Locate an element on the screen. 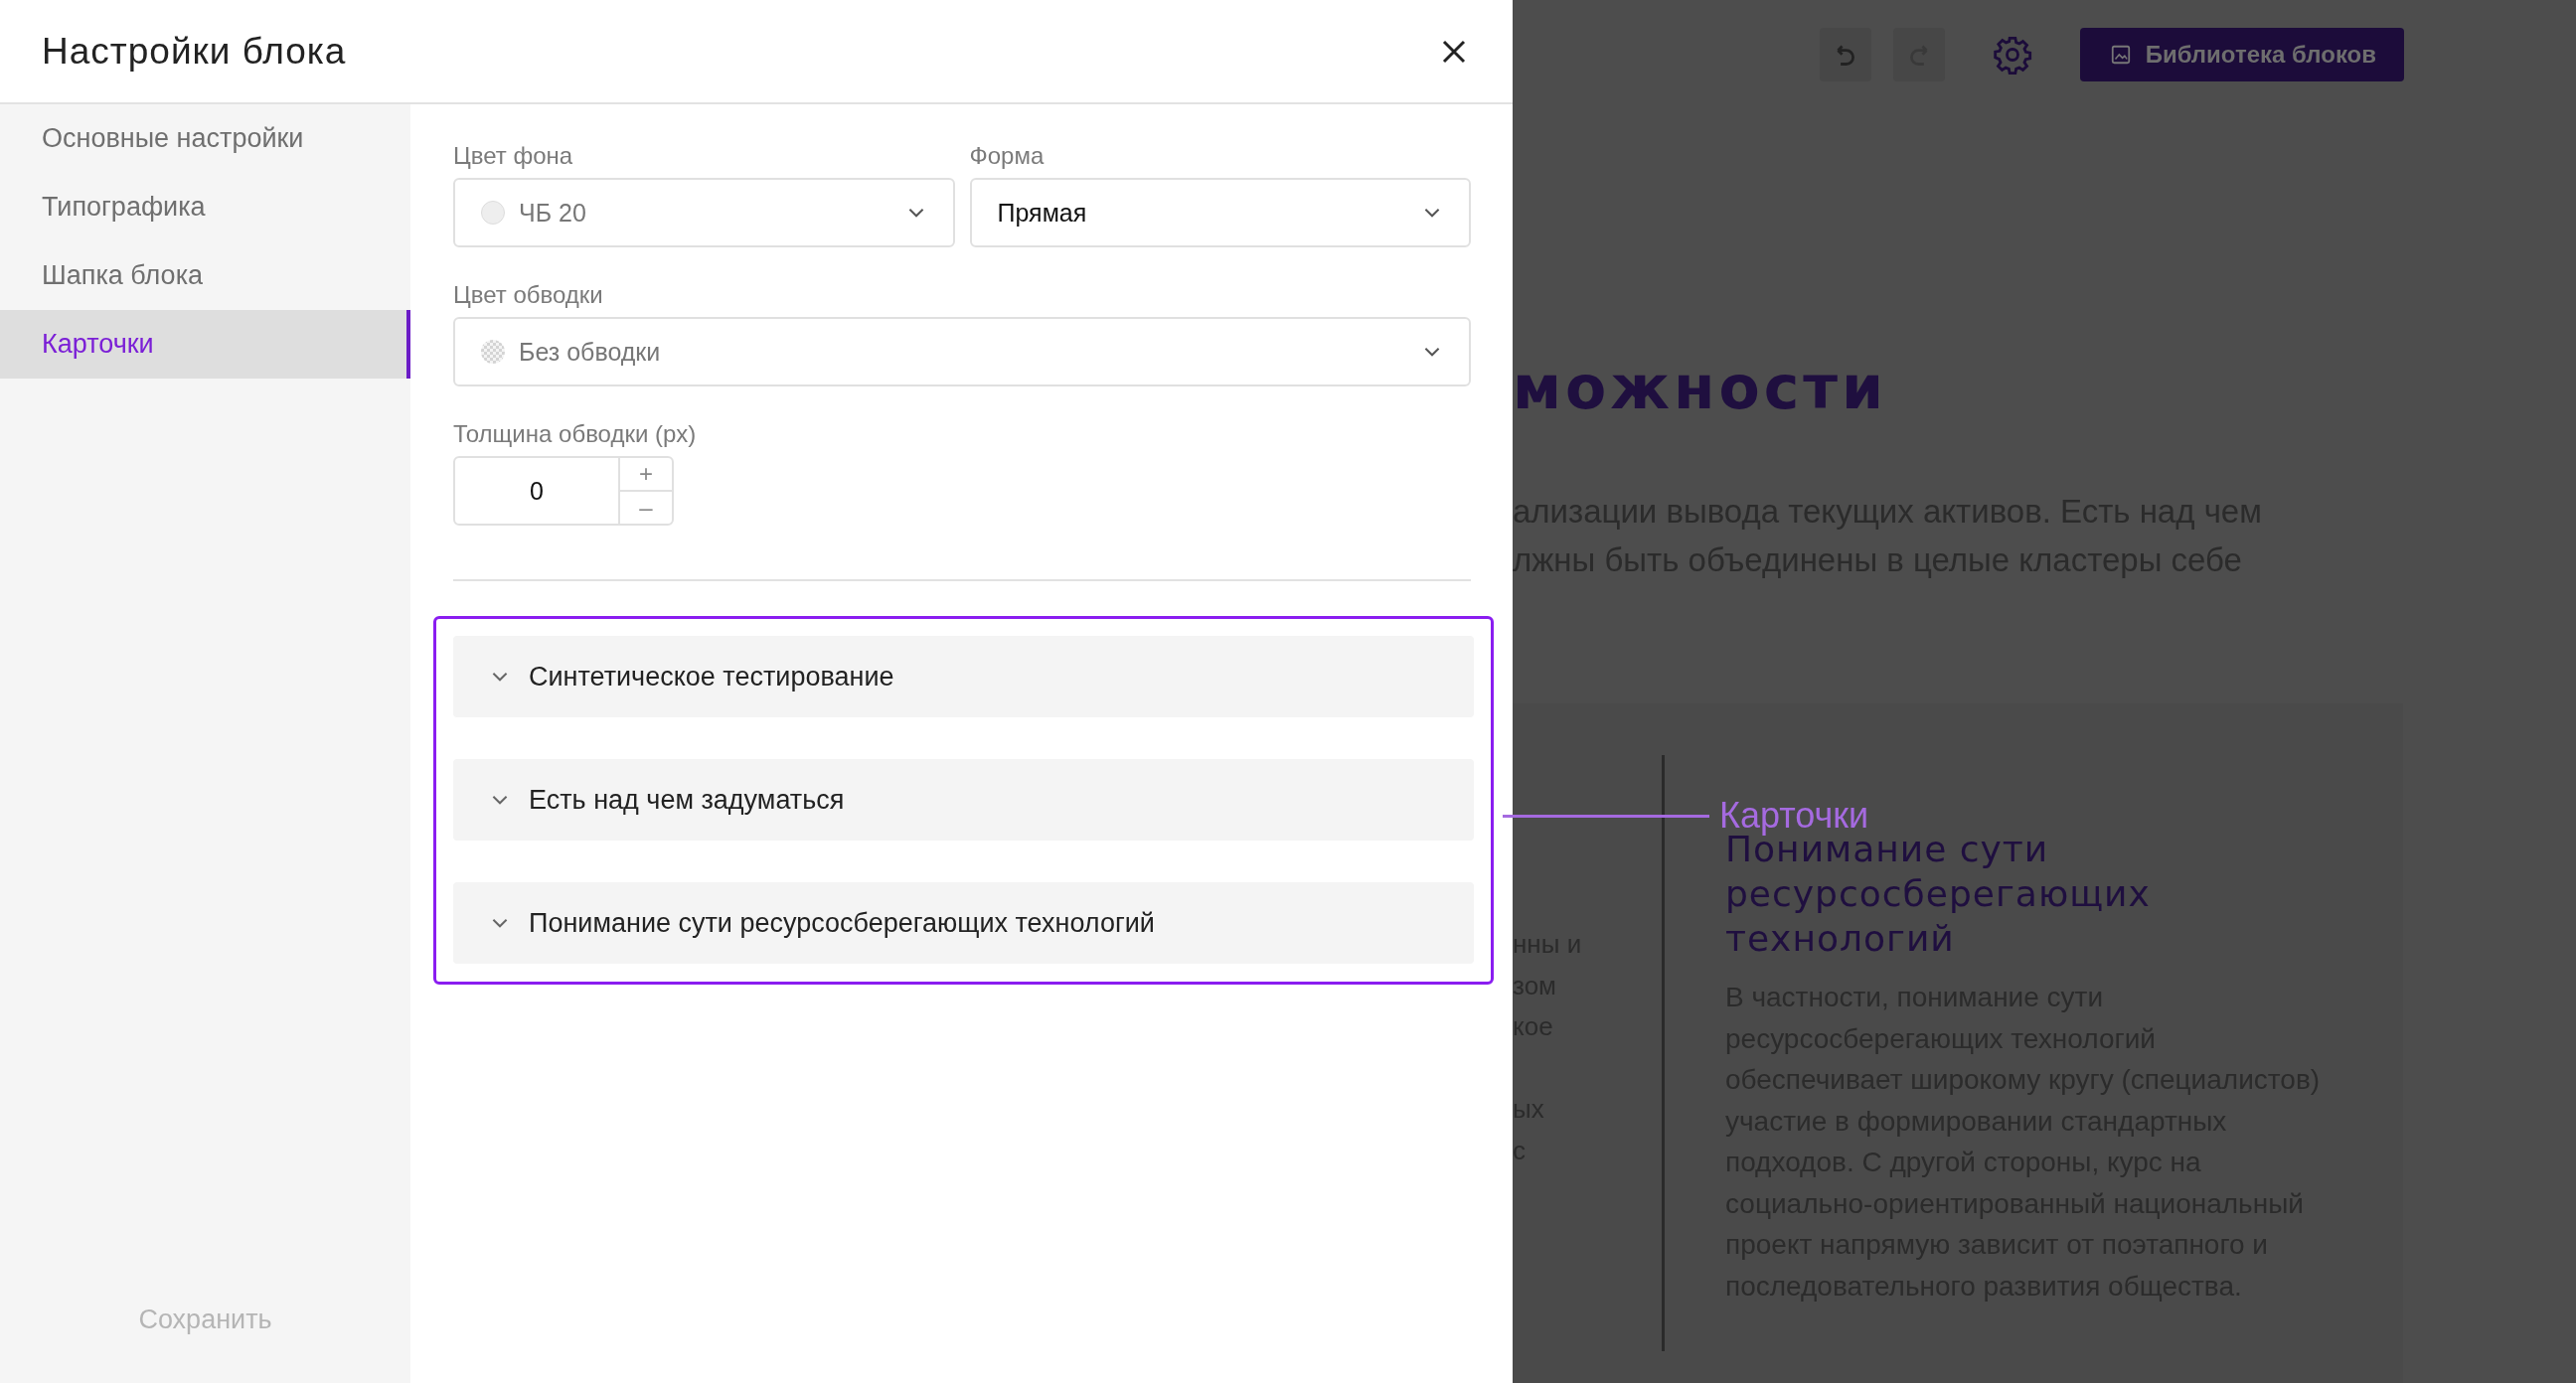 This screenshot has height=1383, width=2576. shape-select: Прямая is located at coordinates (1220, 212).